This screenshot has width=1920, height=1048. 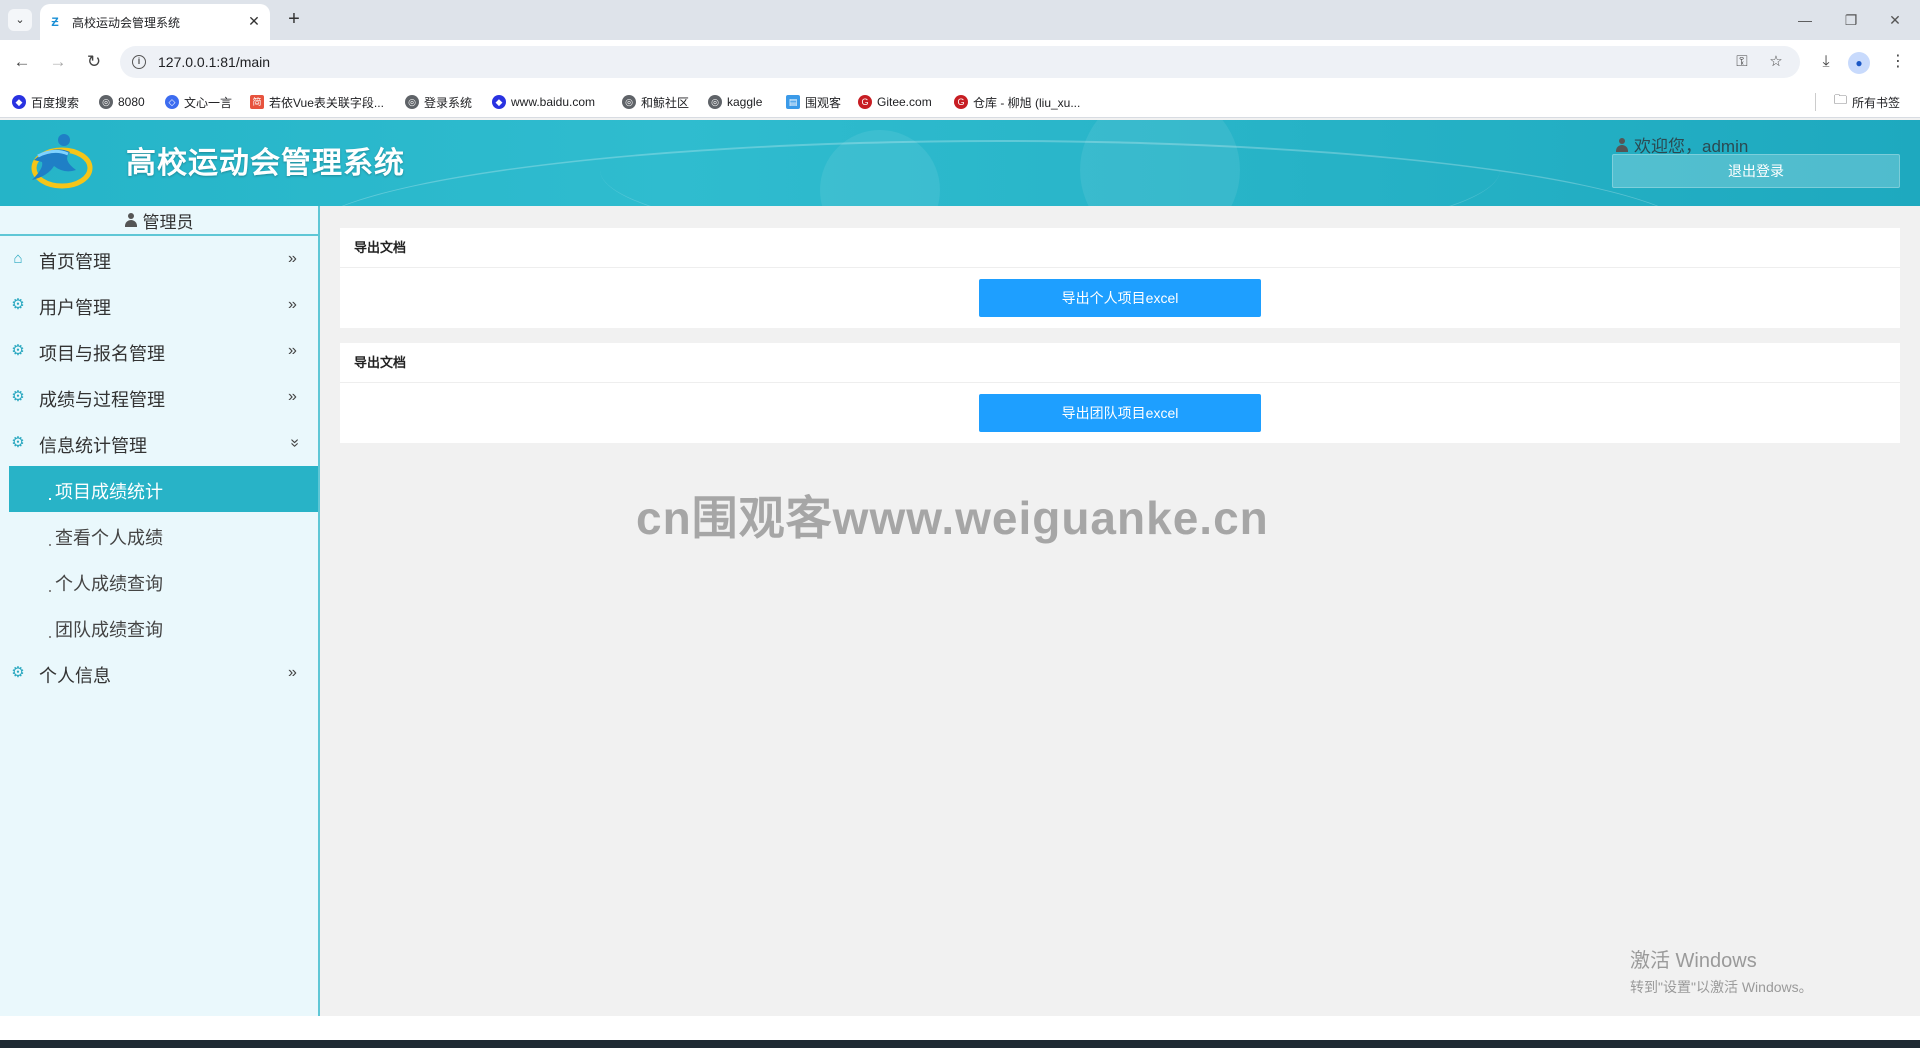 What do you see at coordinates (139, 62) in the screenshot?
I see `site-info-icon: i` at bounding box center [139, 62].